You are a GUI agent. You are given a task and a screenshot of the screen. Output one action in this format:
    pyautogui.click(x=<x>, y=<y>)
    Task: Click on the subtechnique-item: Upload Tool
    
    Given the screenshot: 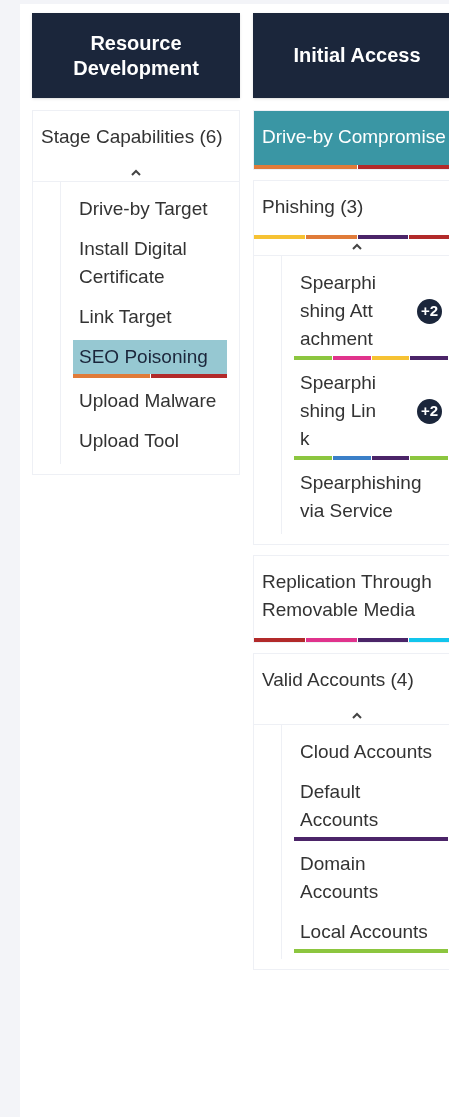 What is the action you would take?
    pyautogui.click(x=150, y=441)
    